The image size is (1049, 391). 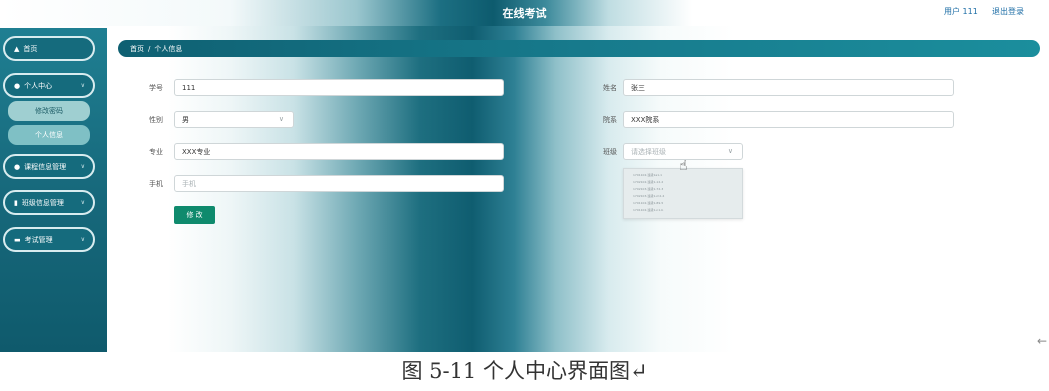 What do you see at coordinates (648, 182) in the screenshot?
I see `class-option: 1702102-班级1-12-2` at bounding box center [648, 182].